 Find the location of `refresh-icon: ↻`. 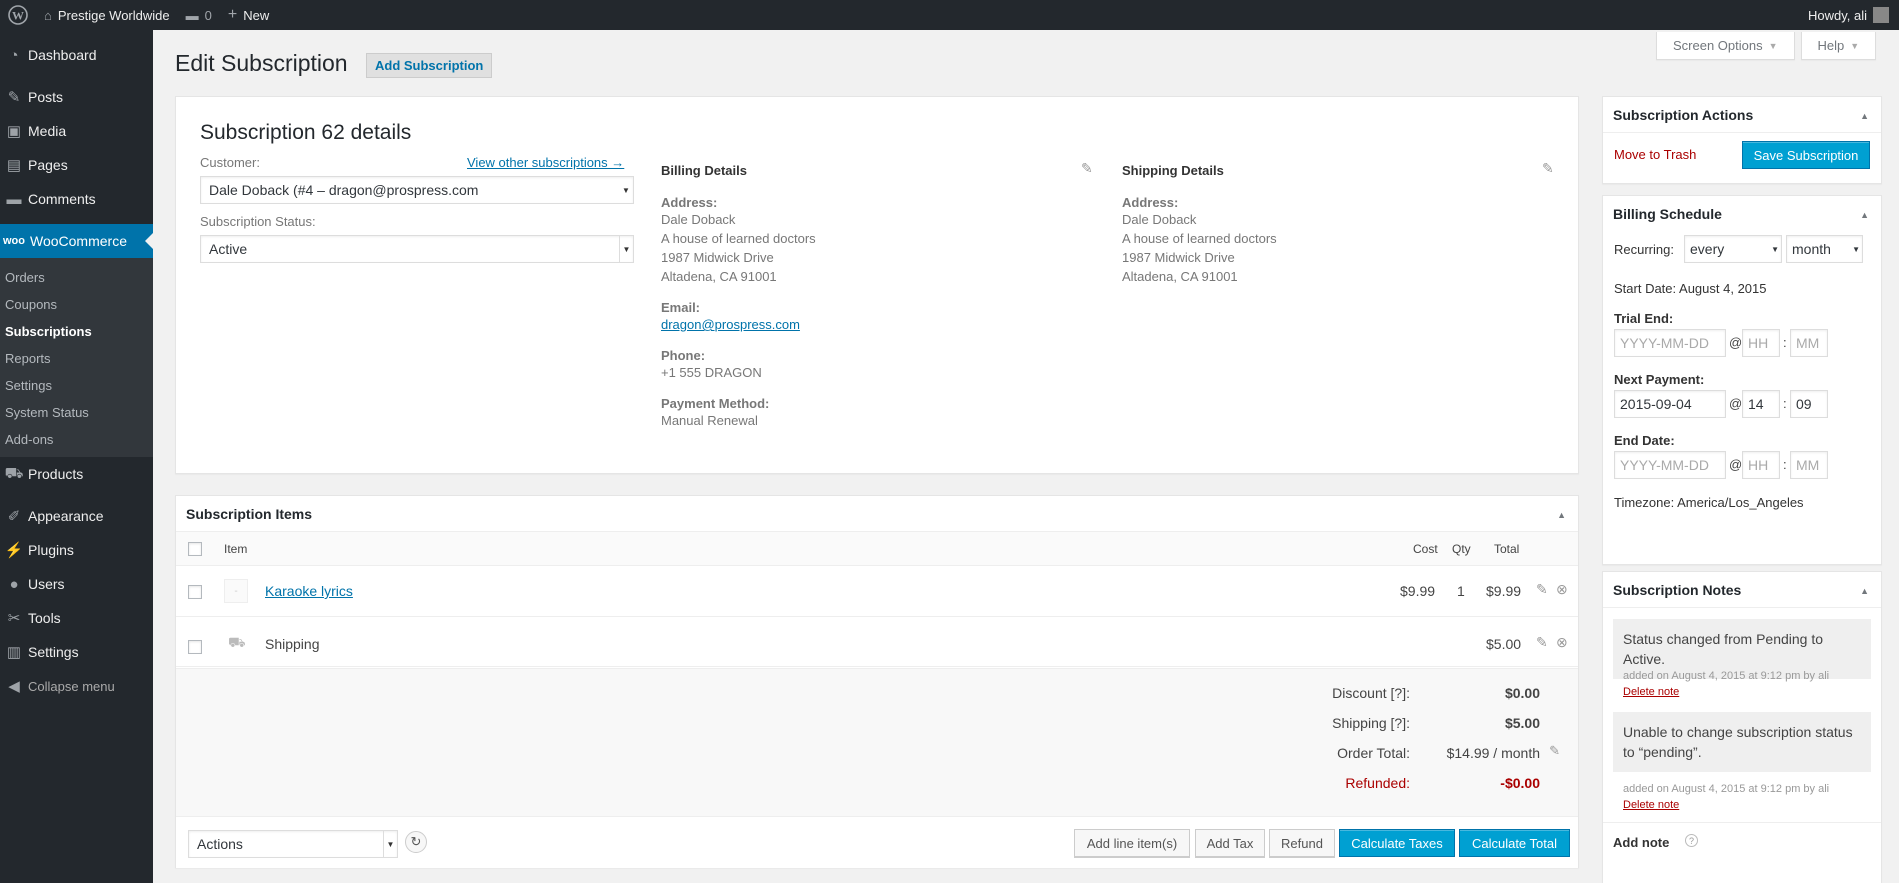

refresh-icon: ↻ is located at coordinates (416, 842).